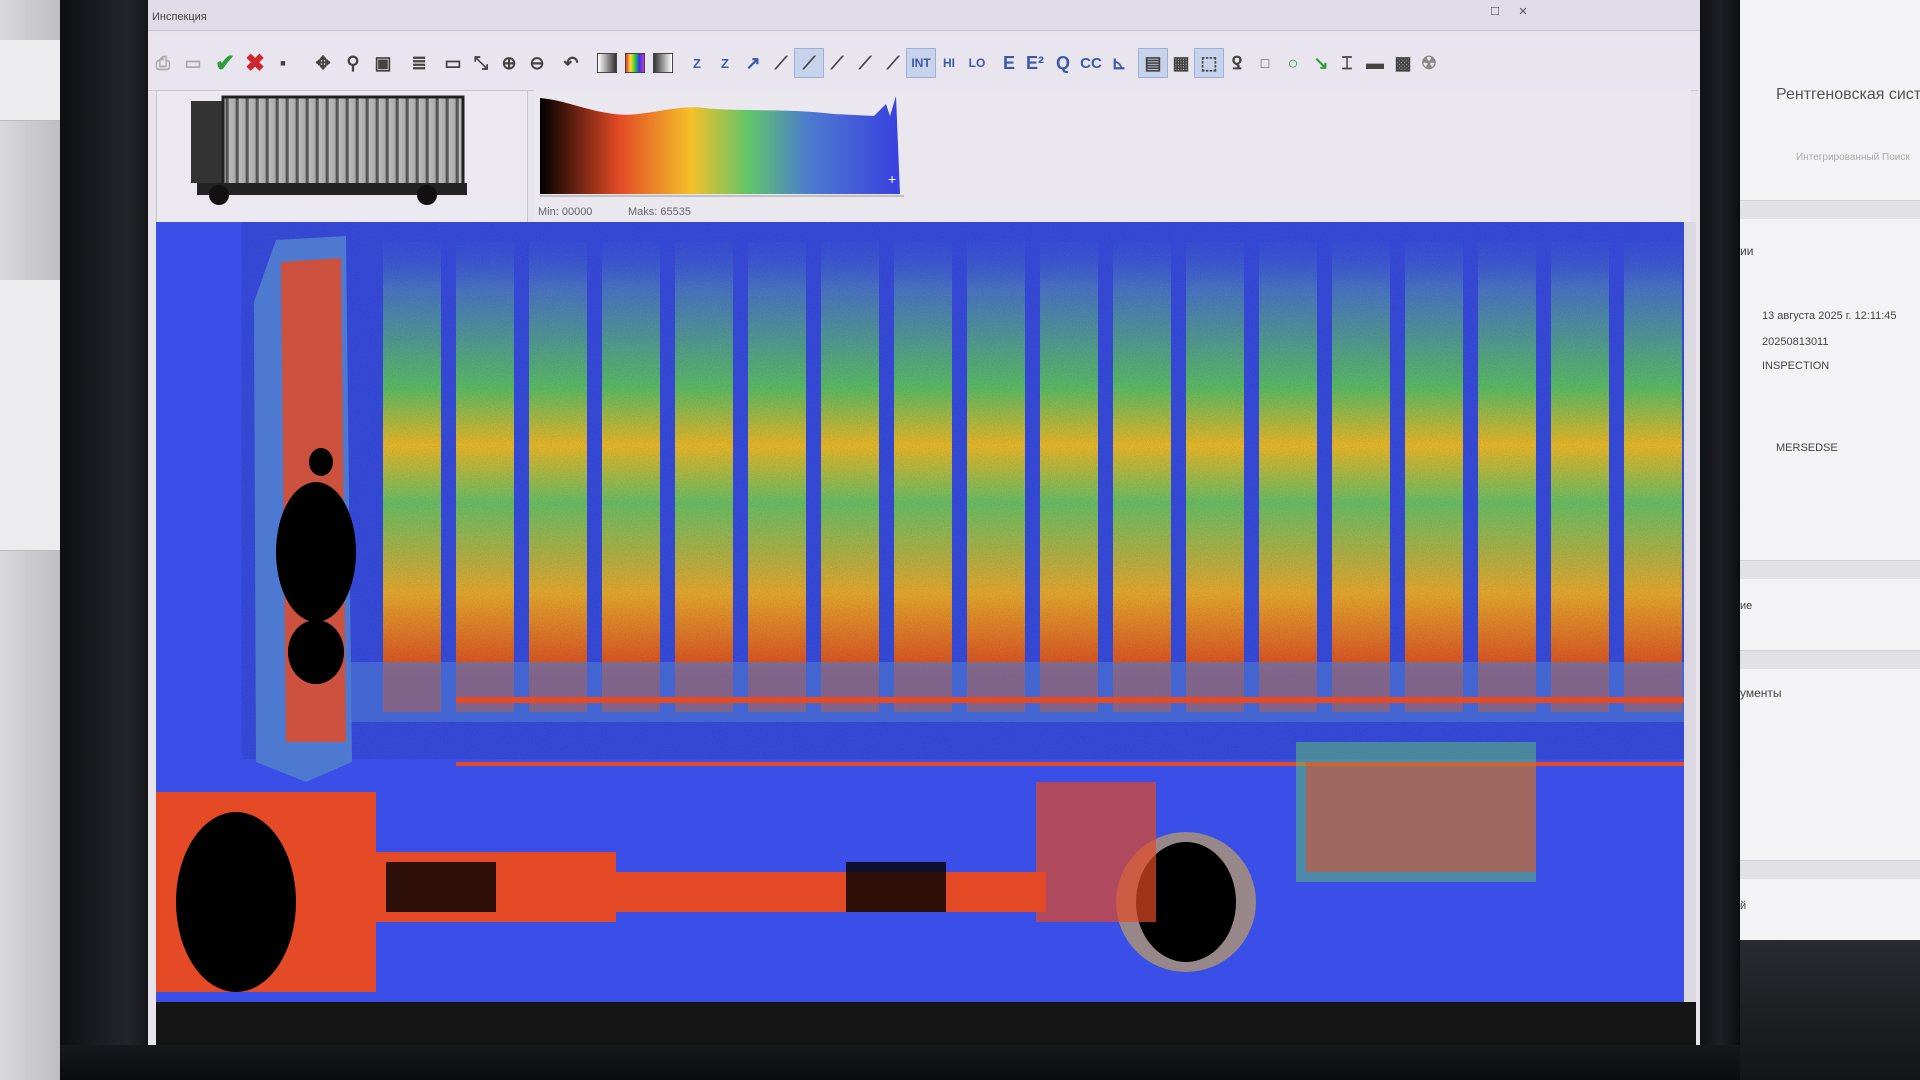  What do you see at coordinates (537, 63) in the screenshot?
I see `zoom-out-icon: ⊖` at bounding box center [537, 63].